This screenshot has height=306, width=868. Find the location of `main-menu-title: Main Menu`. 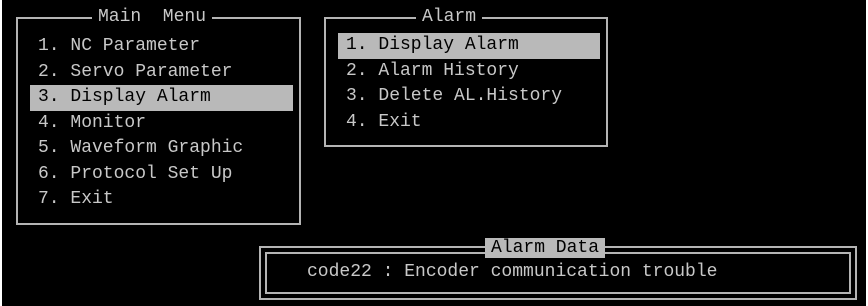

main-menu-title: Main Menu is located at coordinates (152, 17).